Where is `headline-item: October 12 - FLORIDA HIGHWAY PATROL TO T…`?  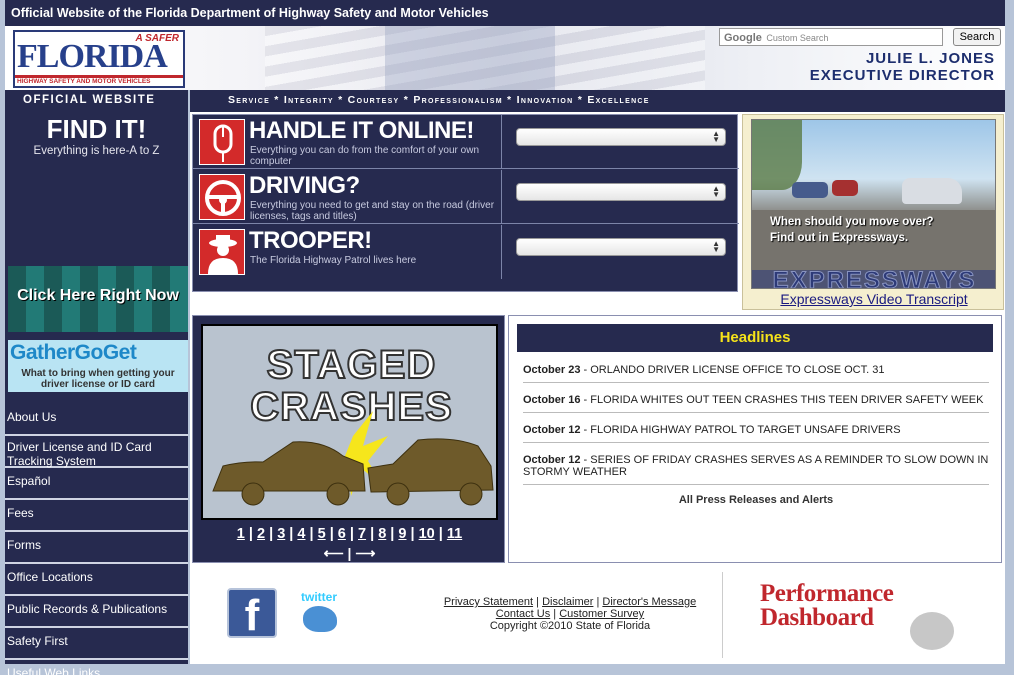
headline-item: October 12 - FLORIDA HIGHWAY PATROL TO T… is located at coordinates (756, 433).